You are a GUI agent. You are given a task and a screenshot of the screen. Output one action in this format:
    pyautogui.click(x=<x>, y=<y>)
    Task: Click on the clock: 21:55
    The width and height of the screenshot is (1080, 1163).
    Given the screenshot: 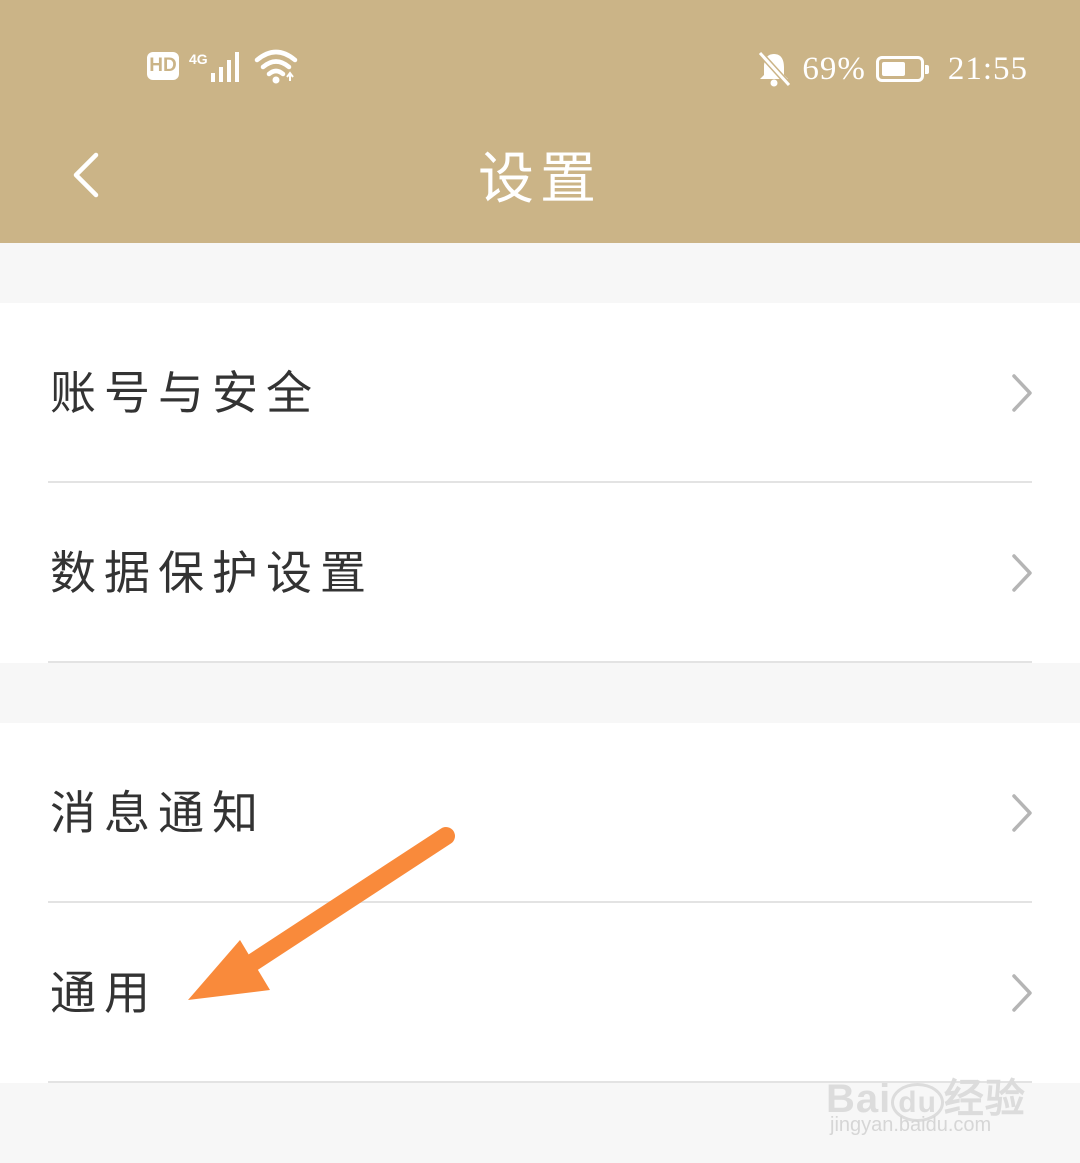 What is the action you would take?
    pyautogui.click(x=987, y=68)
    